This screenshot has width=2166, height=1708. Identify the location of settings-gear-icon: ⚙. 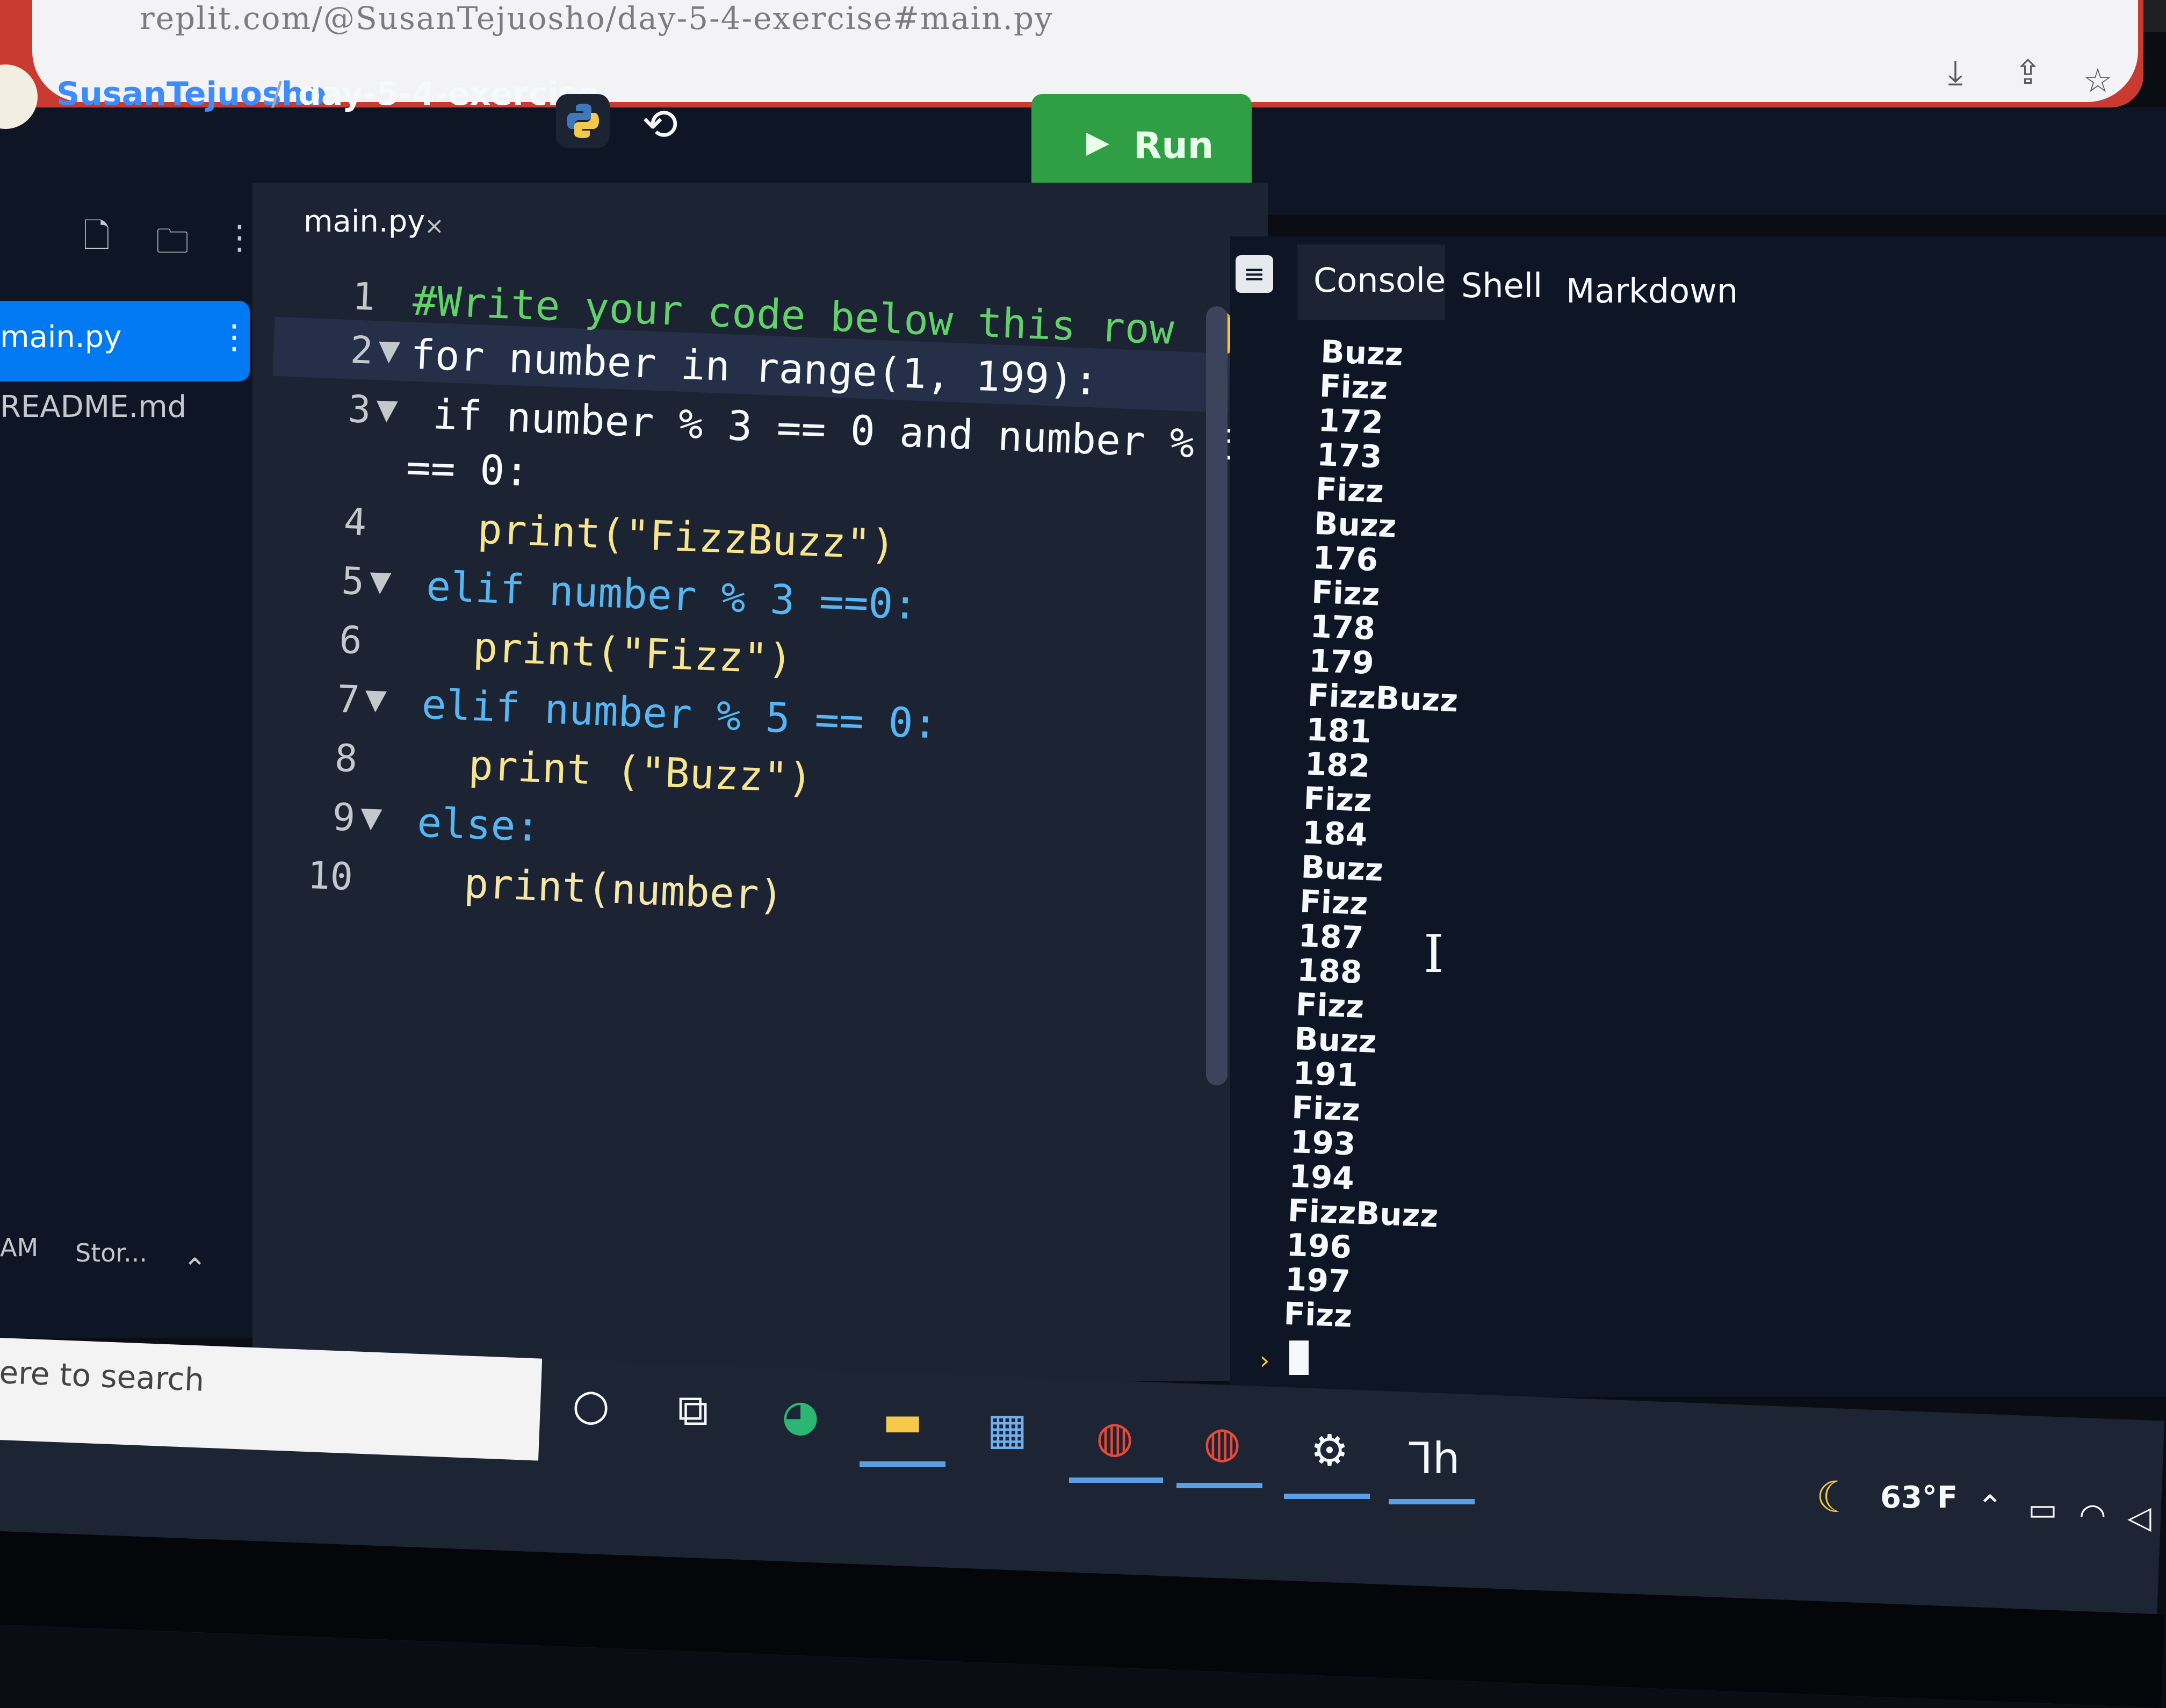
(1329, 1450).